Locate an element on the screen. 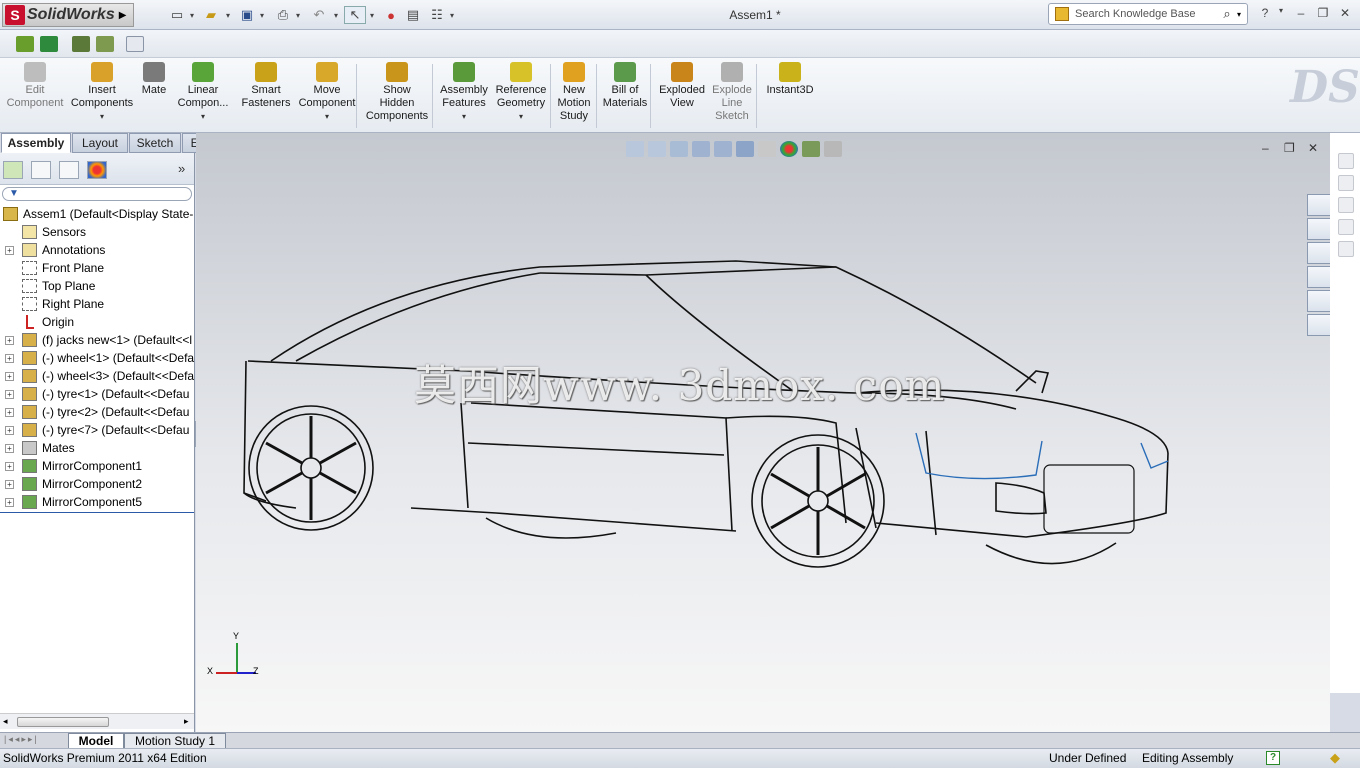 This screenshot has width=1360, height=768. undo-dropdown-icon: ▾ is located at coordinates (336, 15).